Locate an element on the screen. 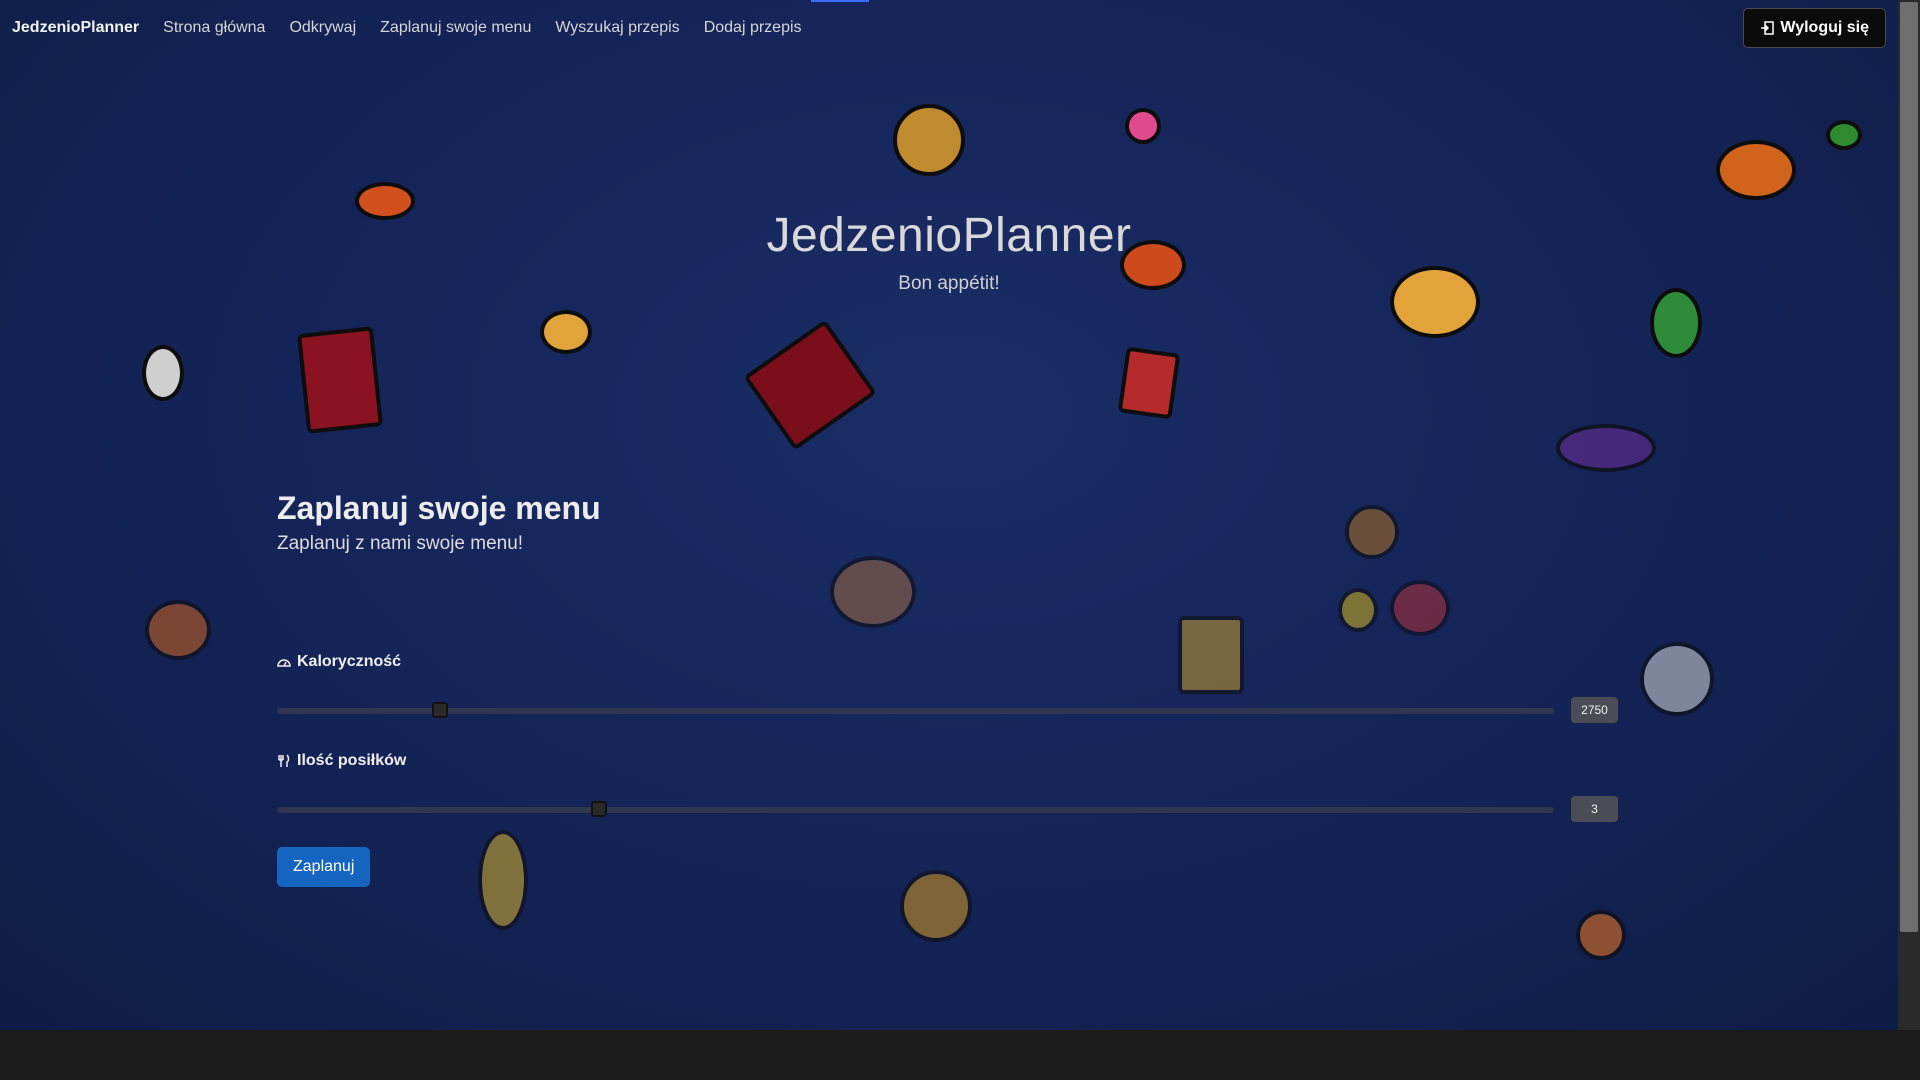 This screenshot has width=1920, height=1080. nav-item-discover: Odkrywaj is located at coordinates (322, 28).